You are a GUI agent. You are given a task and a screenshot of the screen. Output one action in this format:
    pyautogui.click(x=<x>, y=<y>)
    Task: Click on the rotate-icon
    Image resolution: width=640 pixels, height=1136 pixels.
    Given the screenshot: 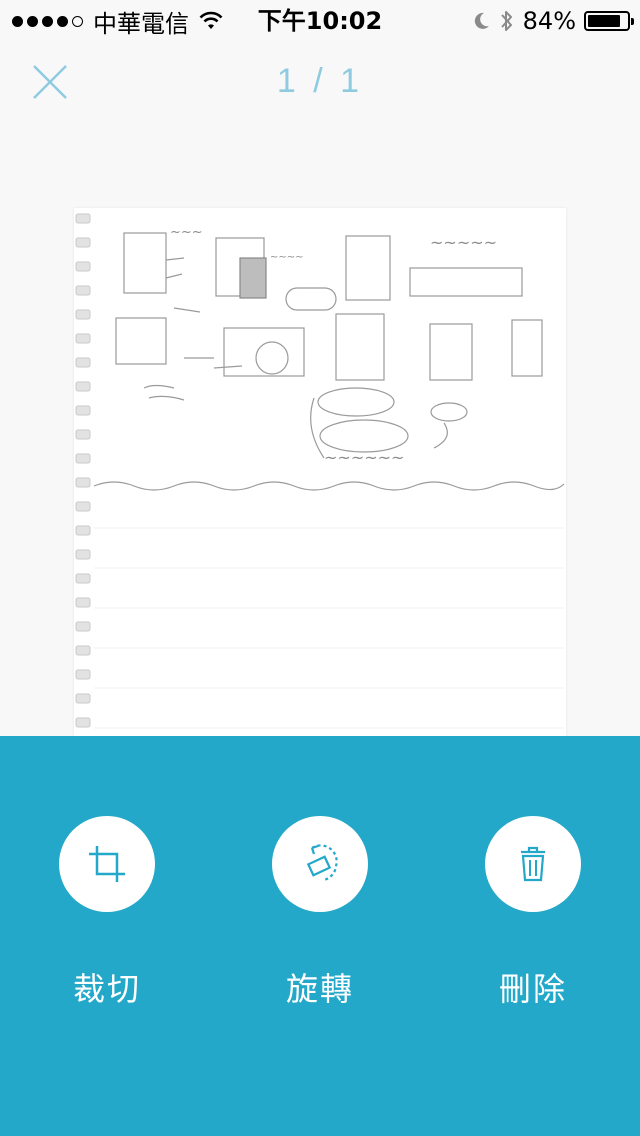 What is the action you would take?
    pyautogui.click(x=322, y=863)
    